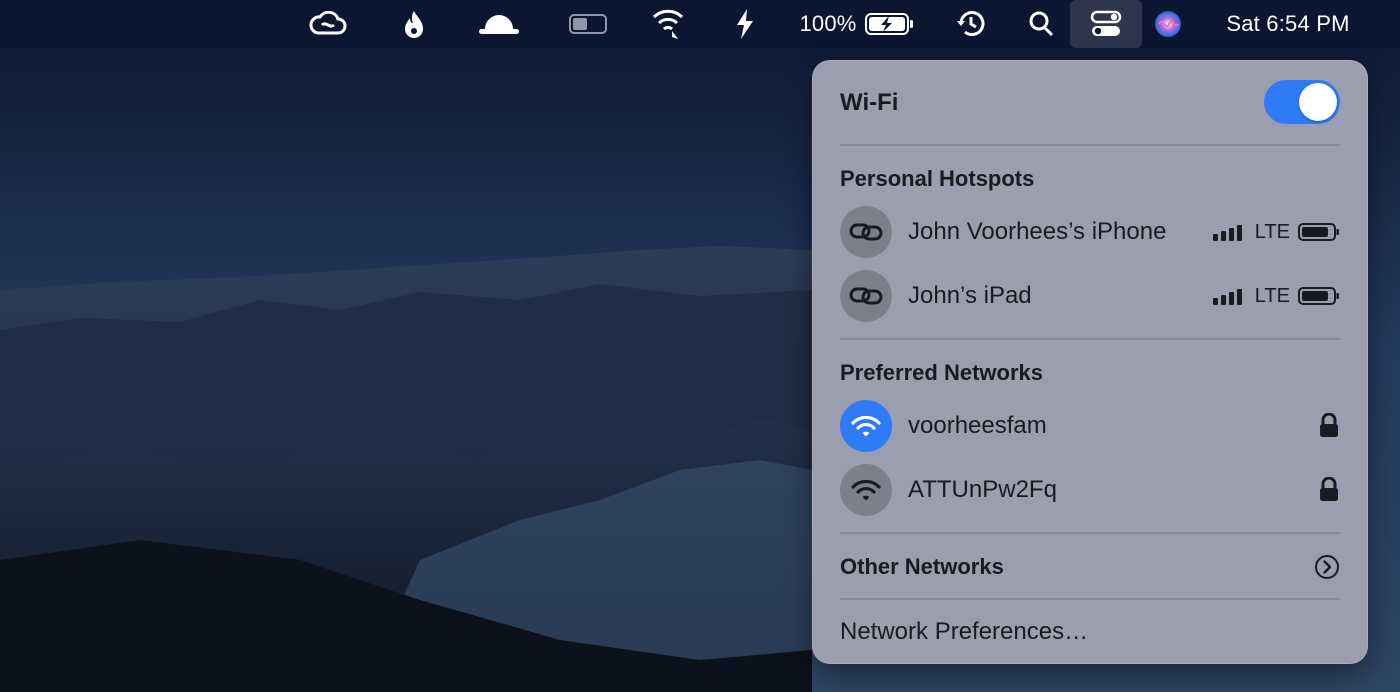 This screenshot has width=1400, height=692. Describe the element at coordinates (1090, 567) in the screenshot. I see `other-networks-row: Other Networks` at that location.